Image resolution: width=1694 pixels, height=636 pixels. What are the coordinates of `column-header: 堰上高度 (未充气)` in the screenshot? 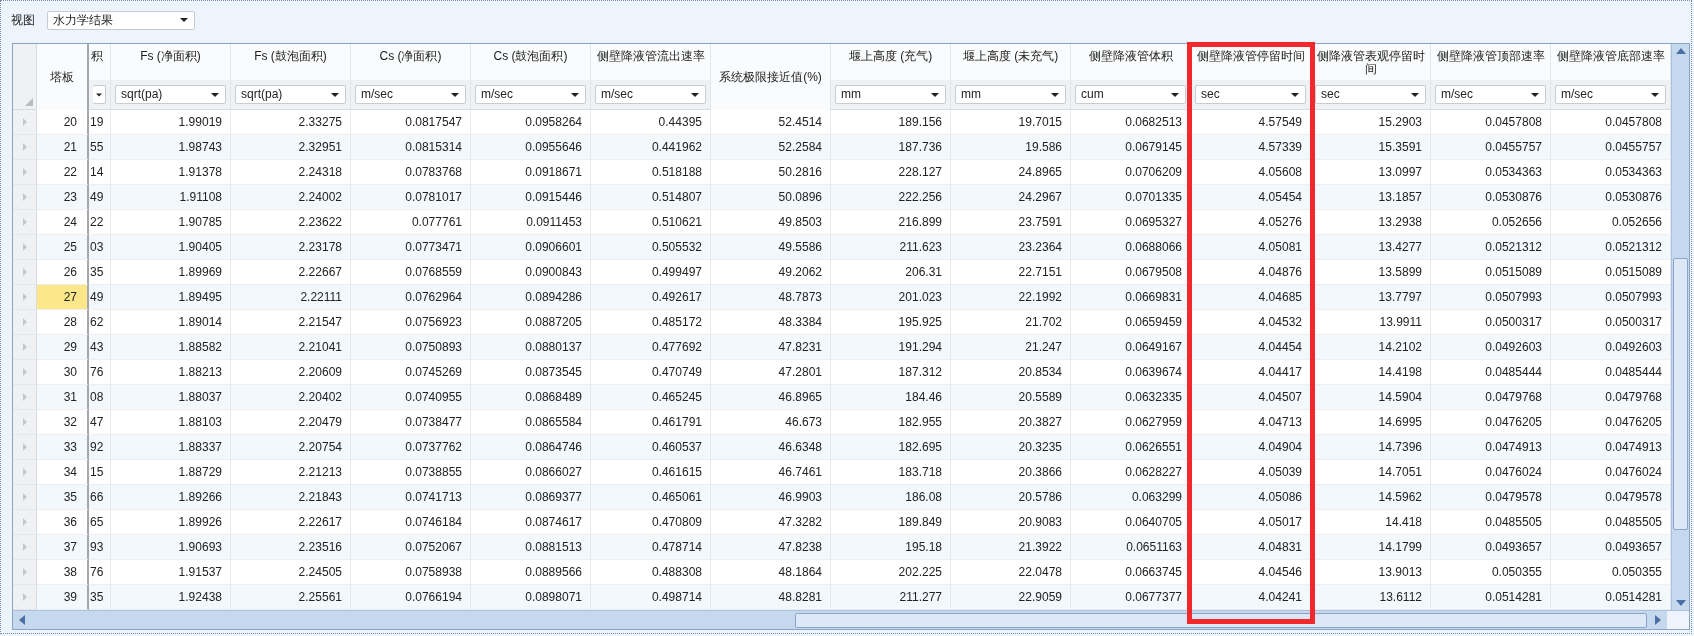 It's located at (1011, 62).